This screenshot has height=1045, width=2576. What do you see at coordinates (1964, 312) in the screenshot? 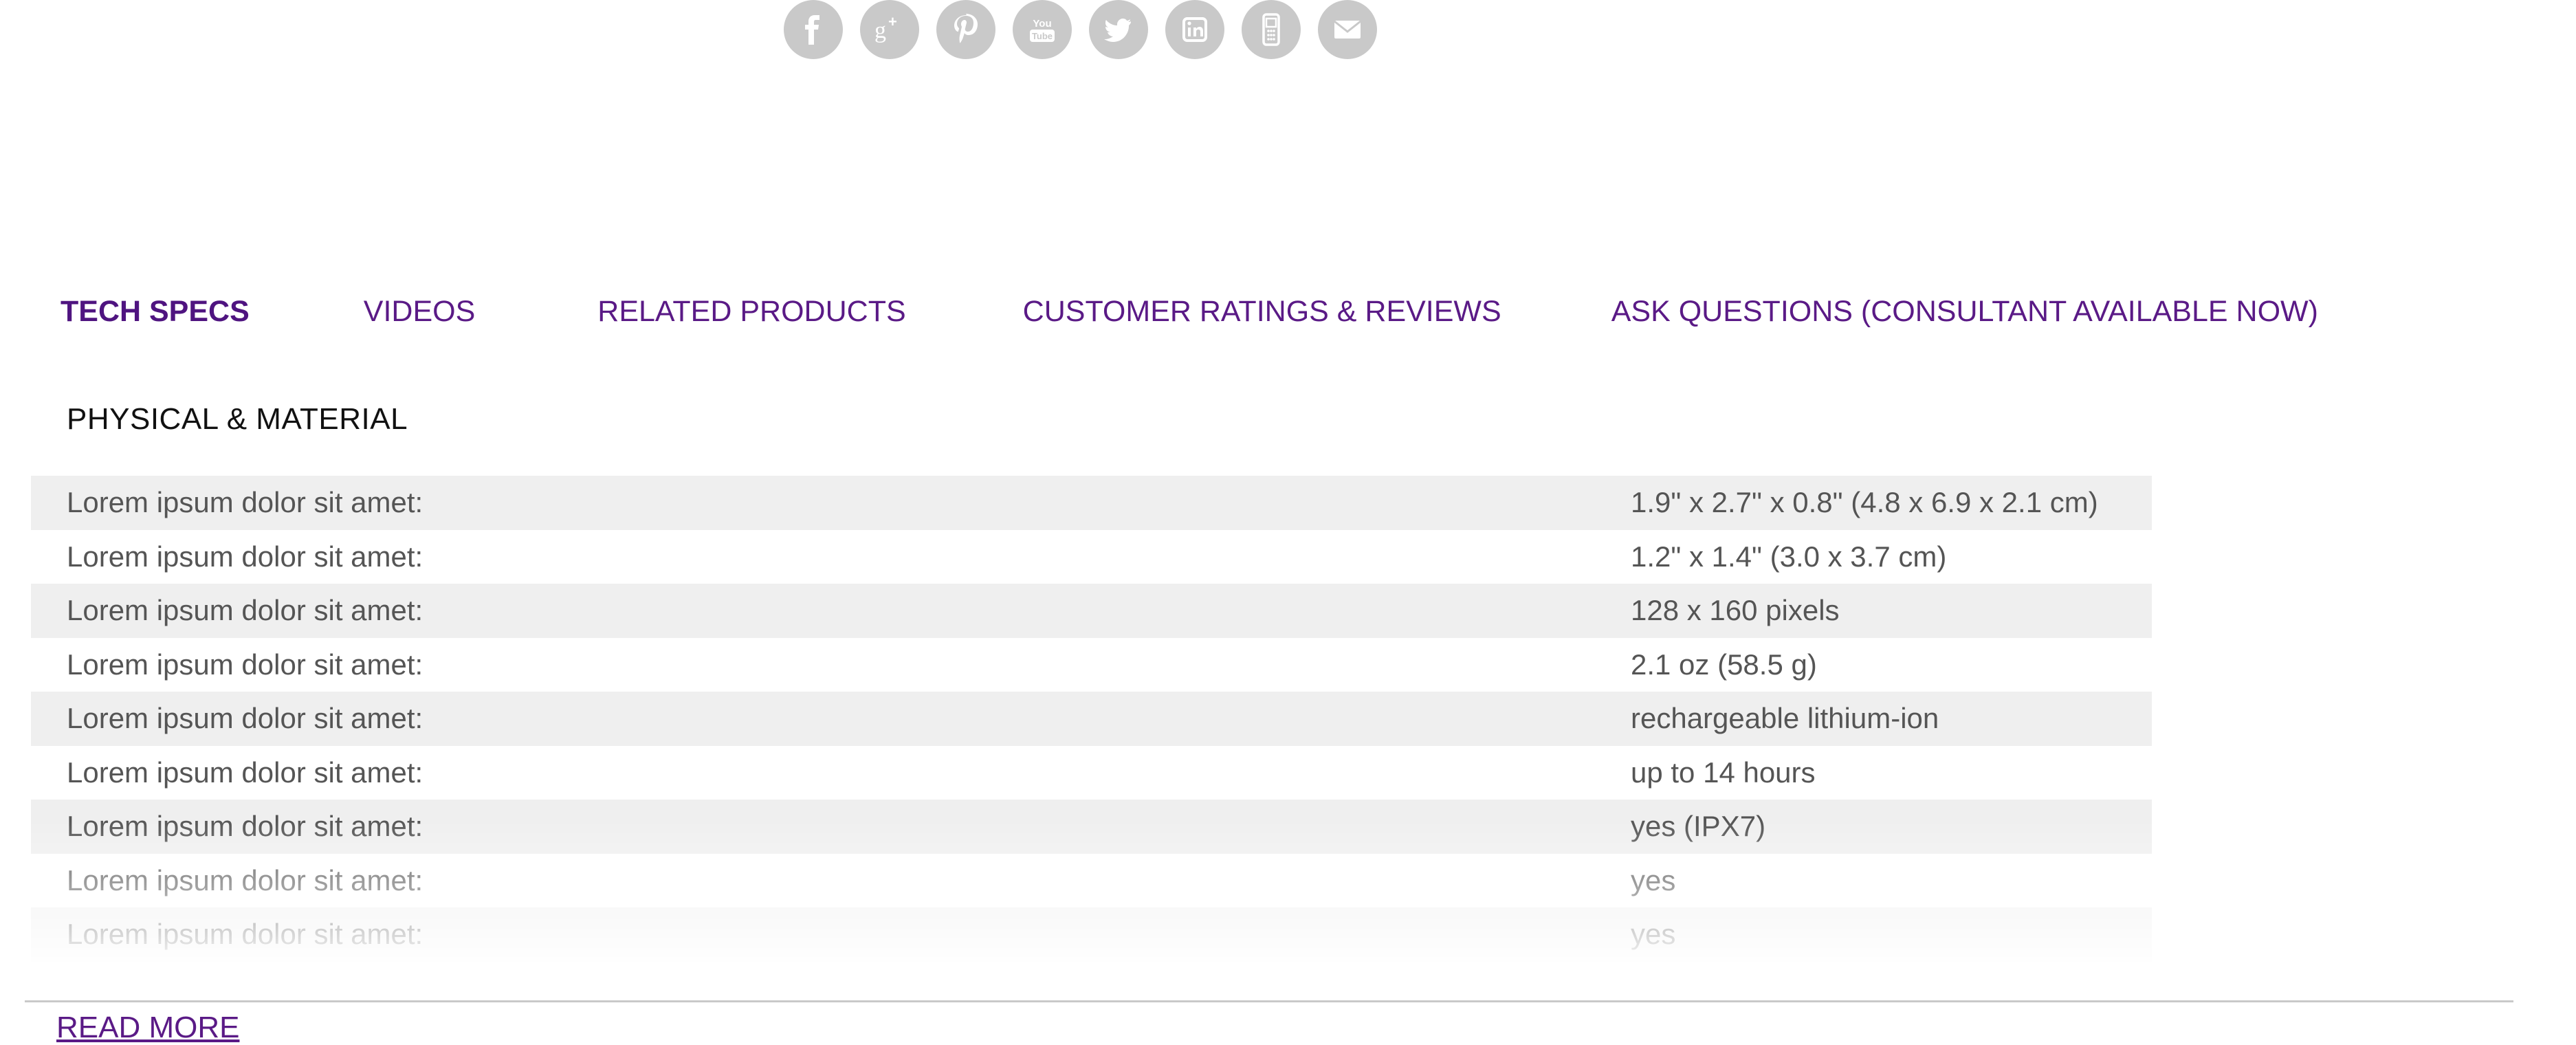
I see `tab-ask-questions: ASK QUESTIONS (CONSULTANT AVAILABLE NOW)` at bounding box center [1964, 312].